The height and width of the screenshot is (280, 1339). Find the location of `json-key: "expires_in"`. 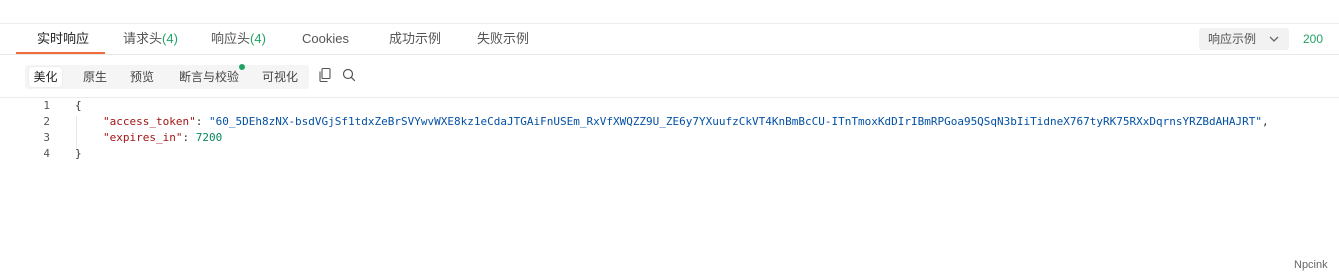

json-key: "expires_in" is located at coordinates (143, 137).